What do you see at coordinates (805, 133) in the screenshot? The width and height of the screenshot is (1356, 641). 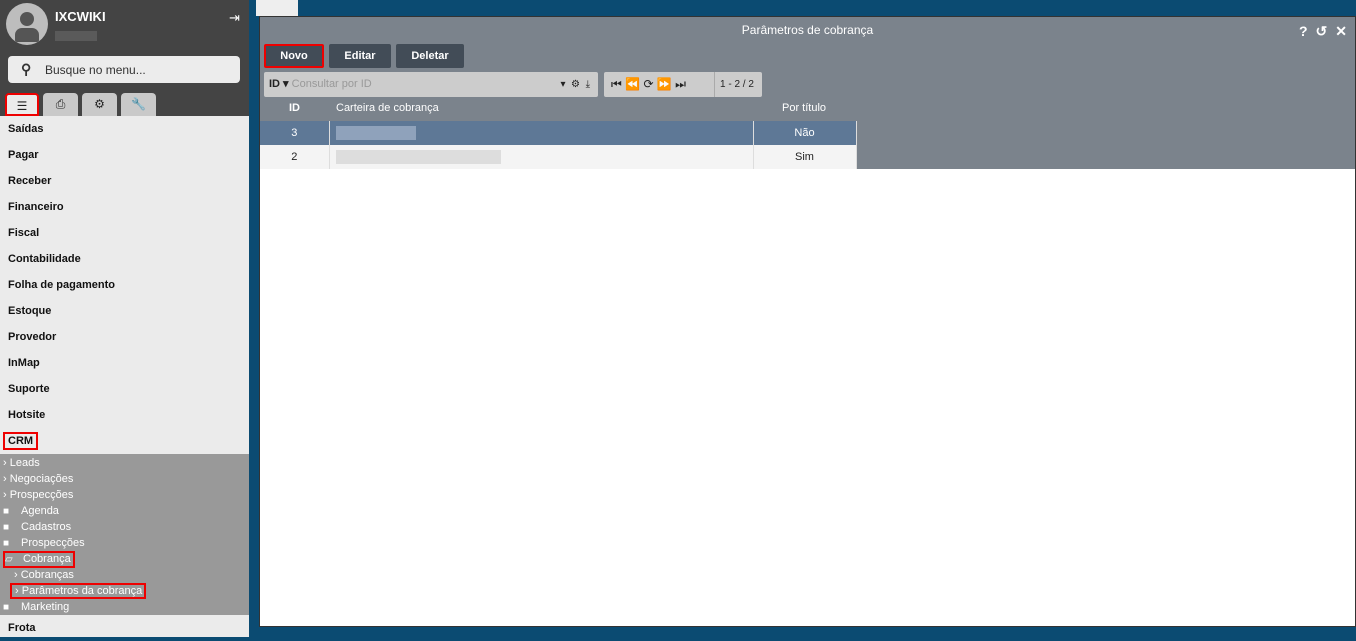 I see `cell-por-titulo: Não` at bounding box center [805, 133].